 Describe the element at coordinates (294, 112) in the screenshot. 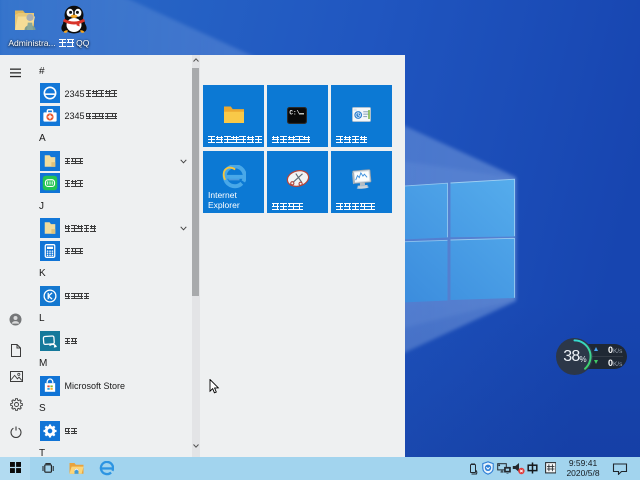

I see `svg-text: C:\` at that location.